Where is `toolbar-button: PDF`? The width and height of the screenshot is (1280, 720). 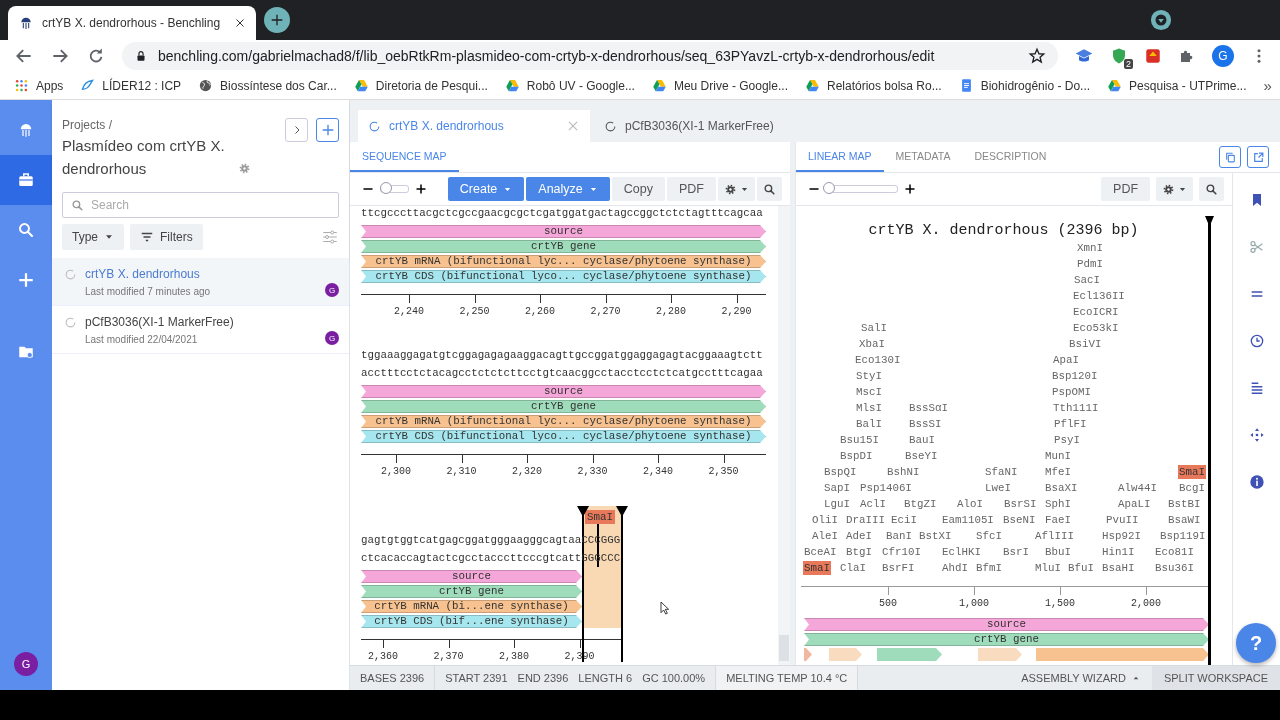
toolbar-button: PDF is located at coordinates (691, 189).